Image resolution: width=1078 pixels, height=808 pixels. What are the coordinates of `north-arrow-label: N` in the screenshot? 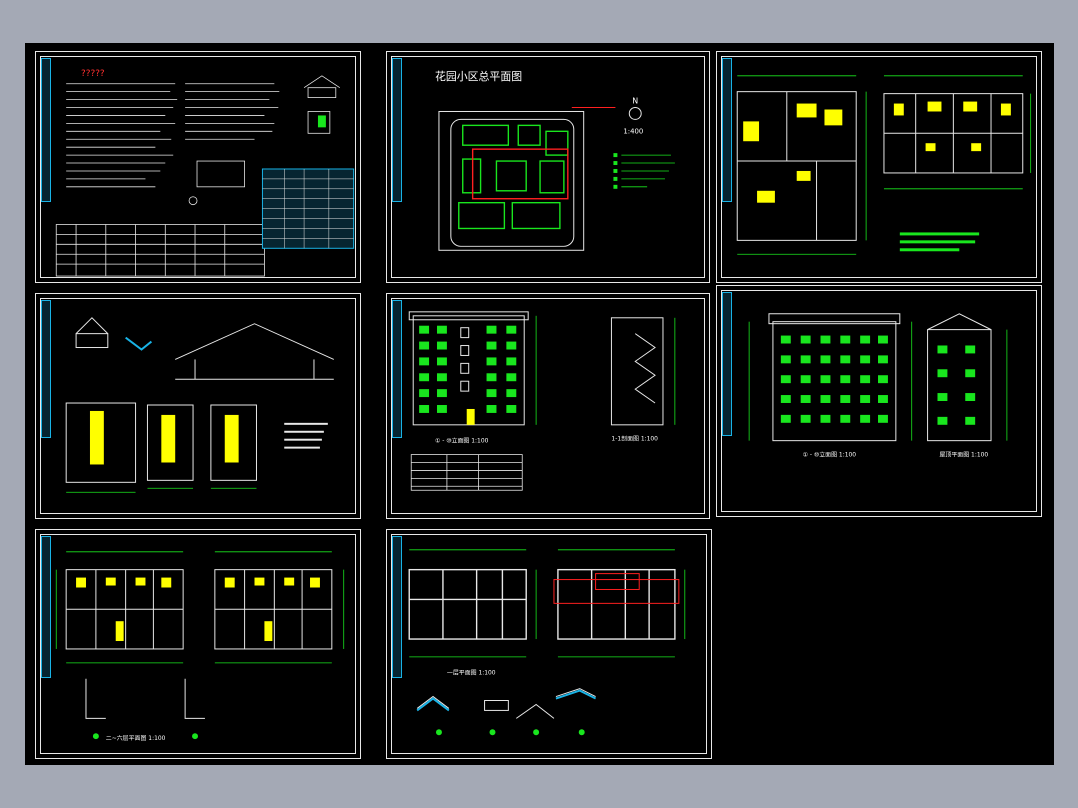 It's located at (635, 101).